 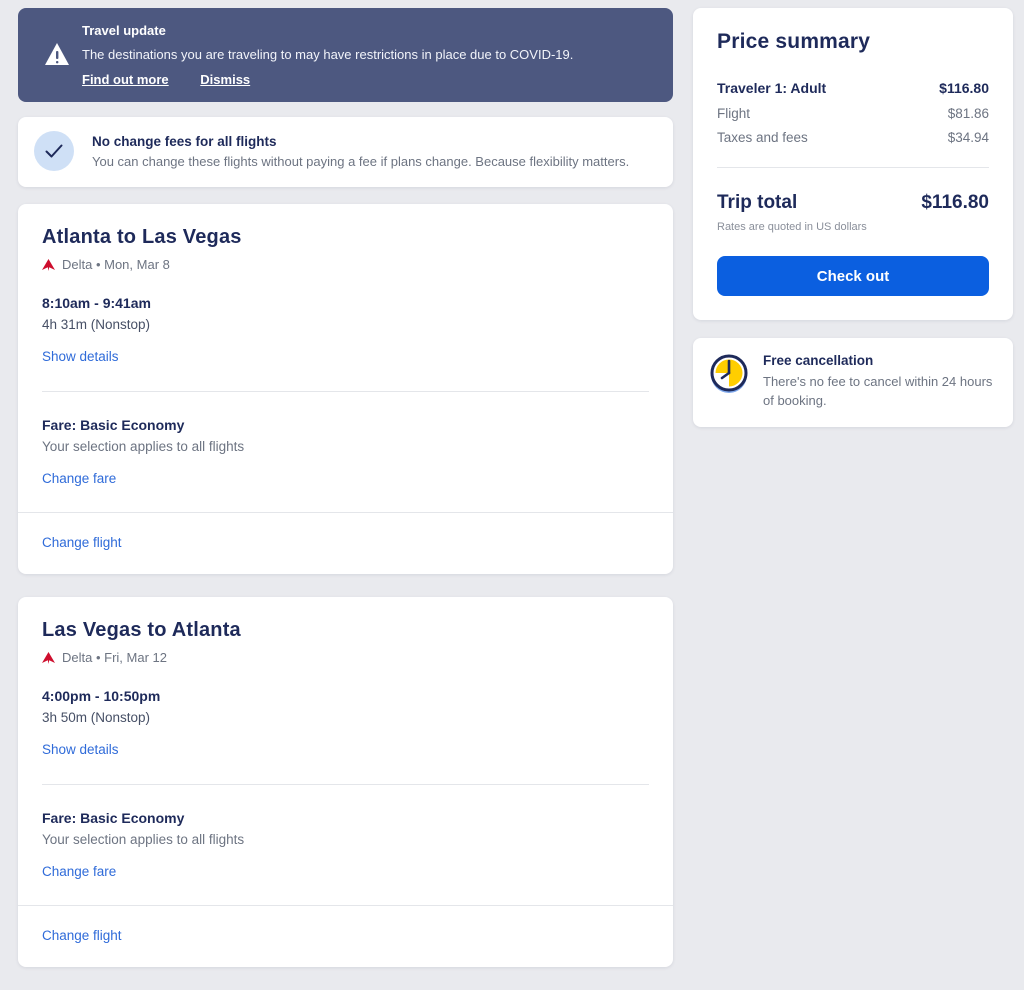 I want to click on flight-duration: 3h 50m (Nonstop), so click(x=96, y=717).